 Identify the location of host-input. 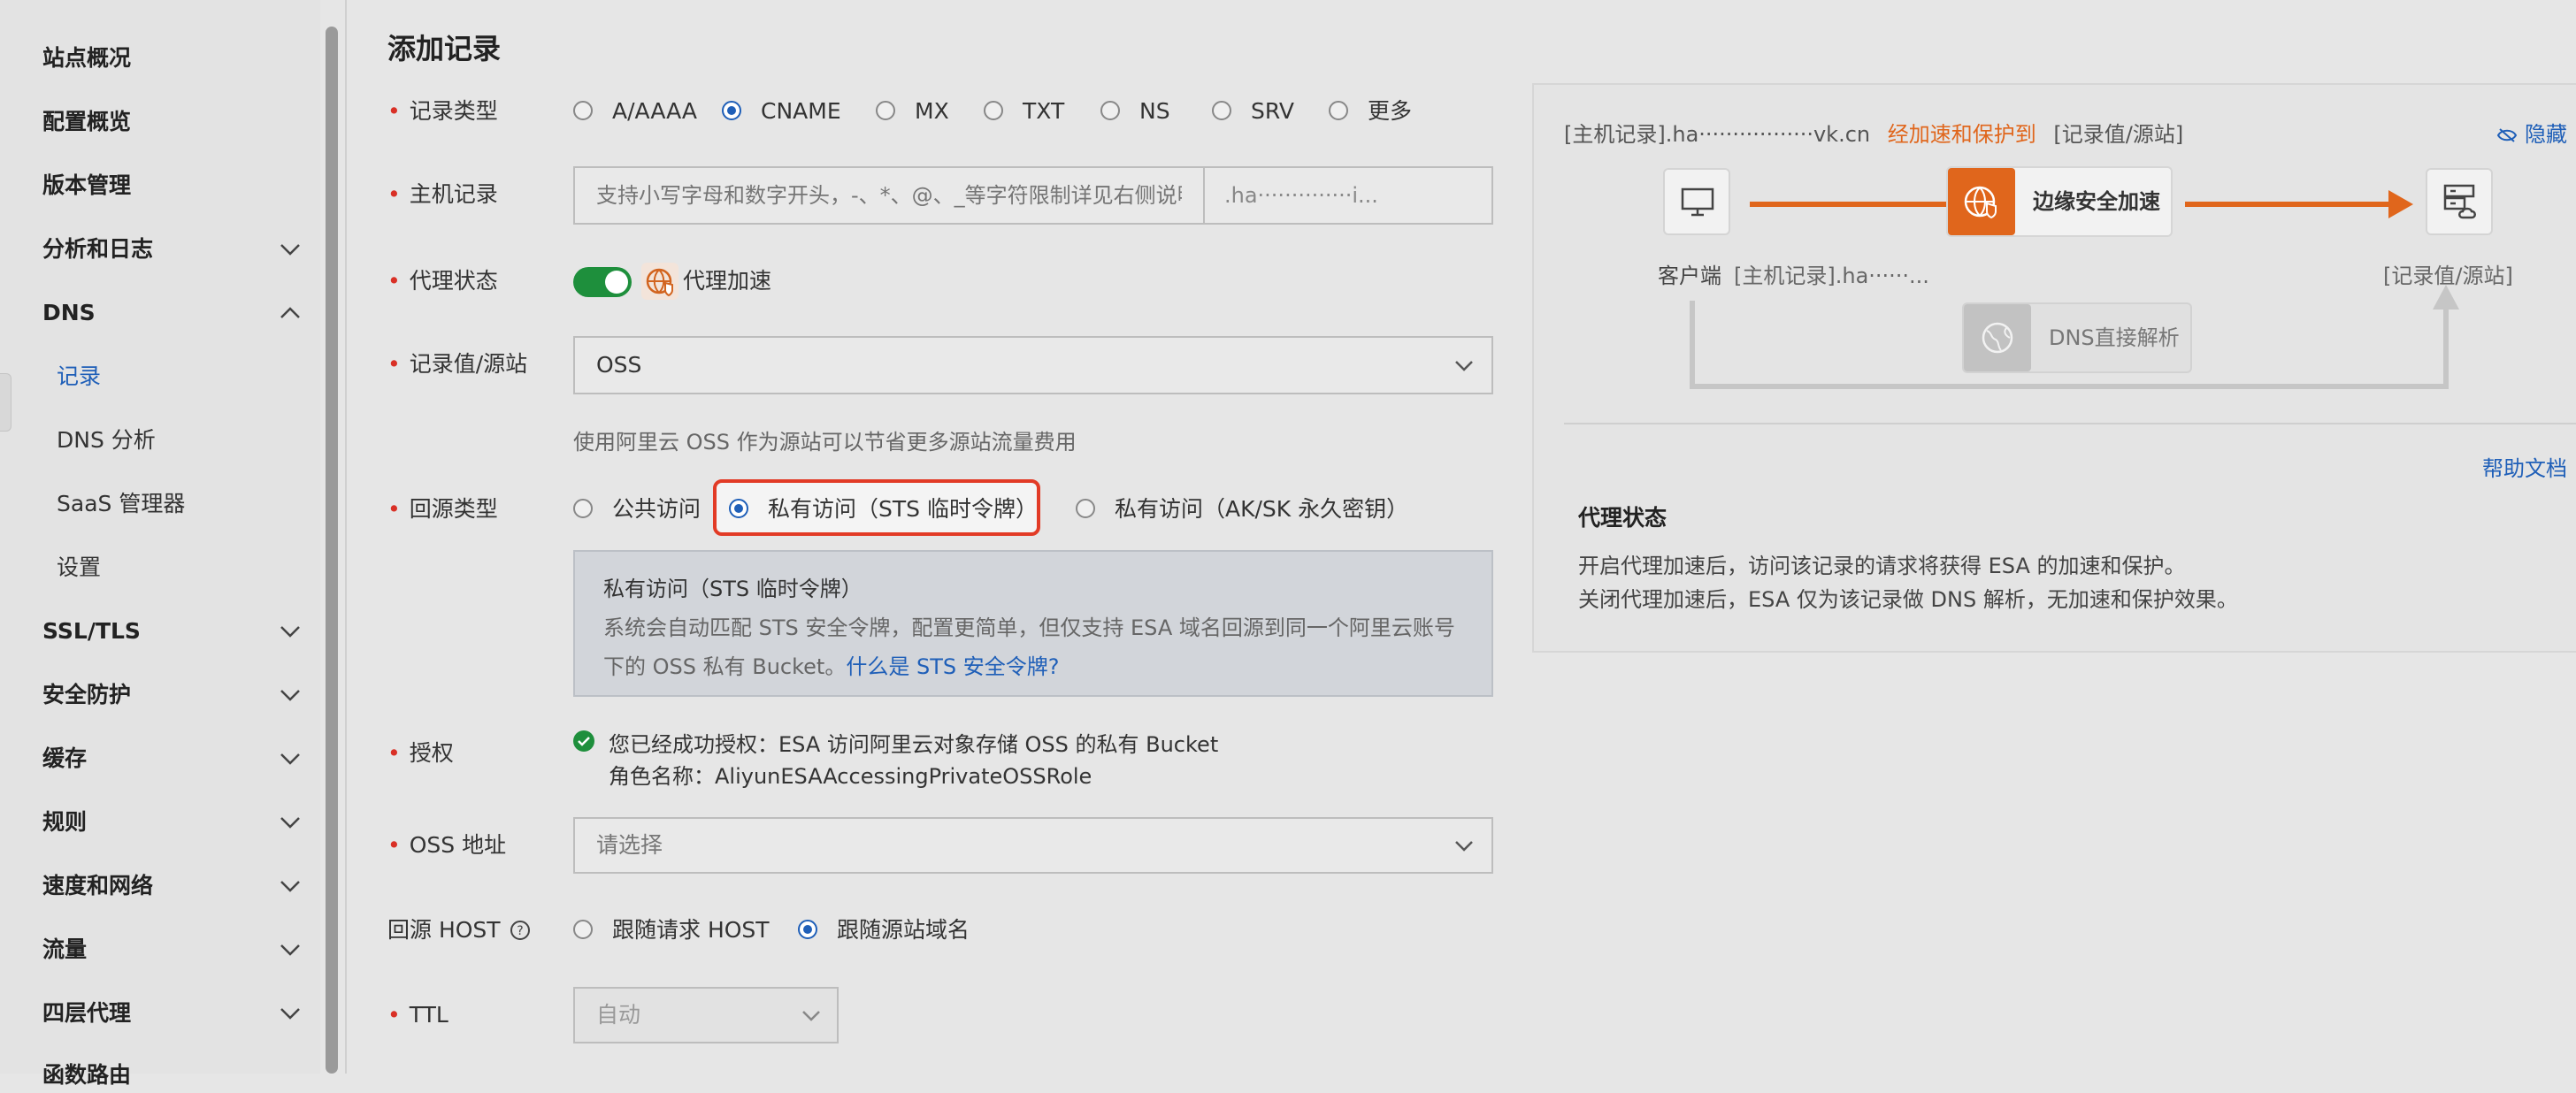
(889, 196).